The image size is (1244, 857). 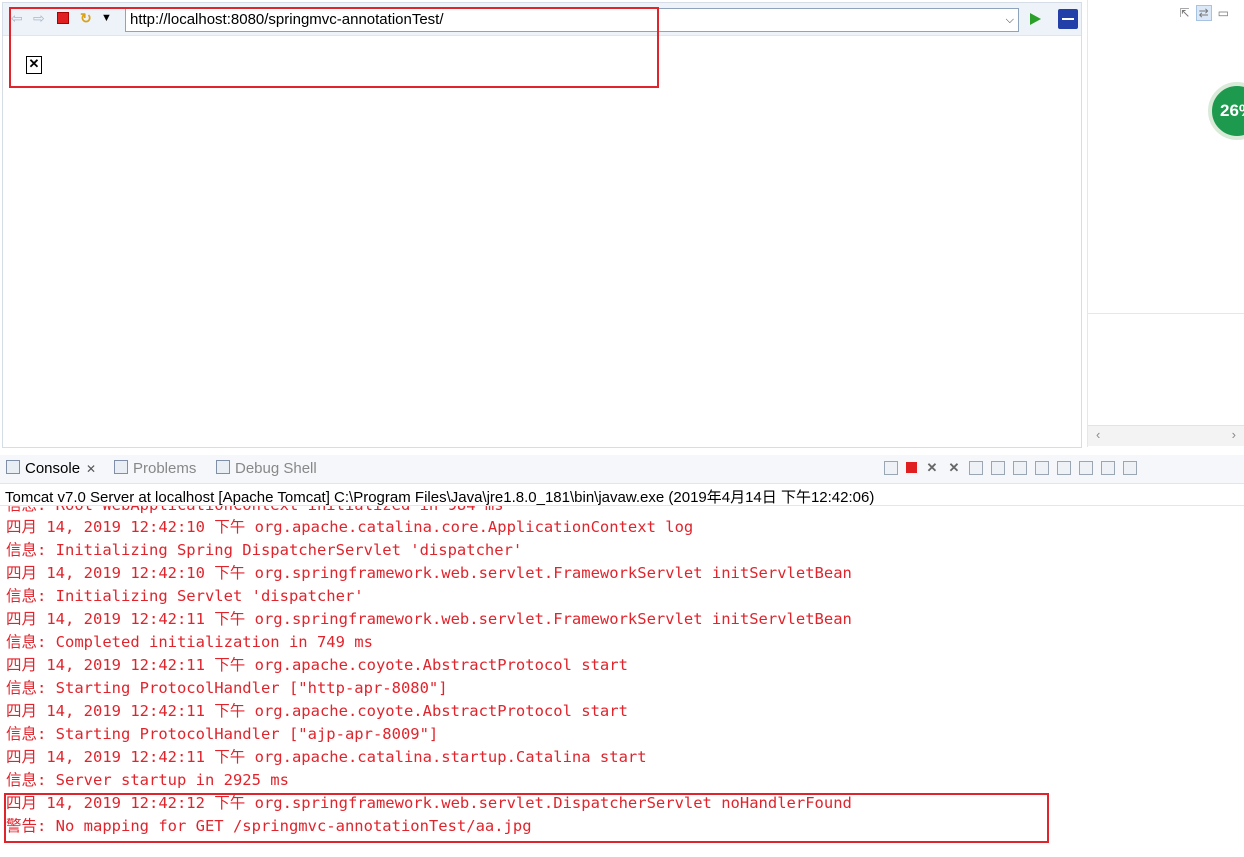 I want to click on right-panel-toolbar: ⇱ ⇄ ▭, so click(x=1201, y=13).